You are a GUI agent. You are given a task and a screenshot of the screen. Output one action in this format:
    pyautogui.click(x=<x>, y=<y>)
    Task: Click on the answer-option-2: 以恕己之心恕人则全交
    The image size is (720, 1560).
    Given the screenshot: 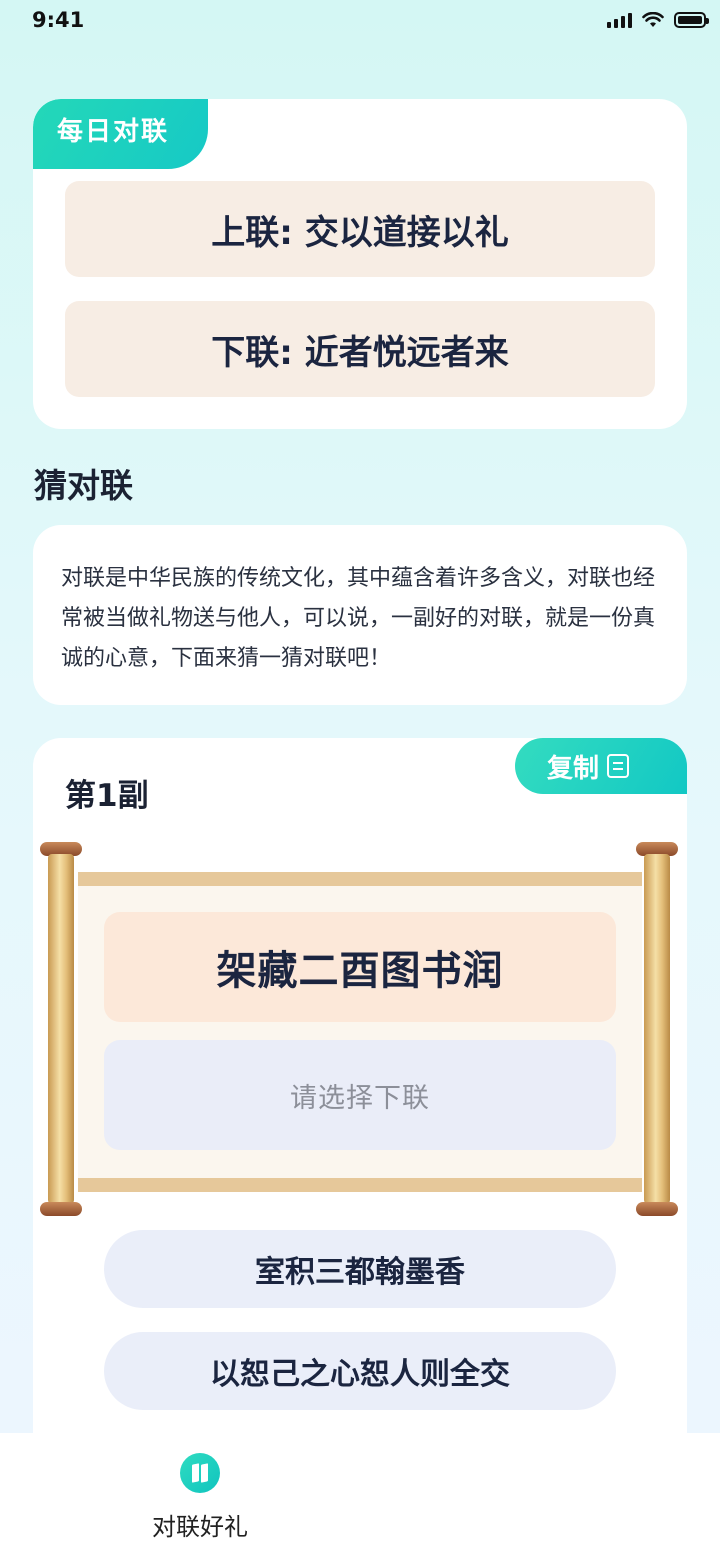 What is the action you would take?
    pyautogui.click(x=360, y=1371)
    